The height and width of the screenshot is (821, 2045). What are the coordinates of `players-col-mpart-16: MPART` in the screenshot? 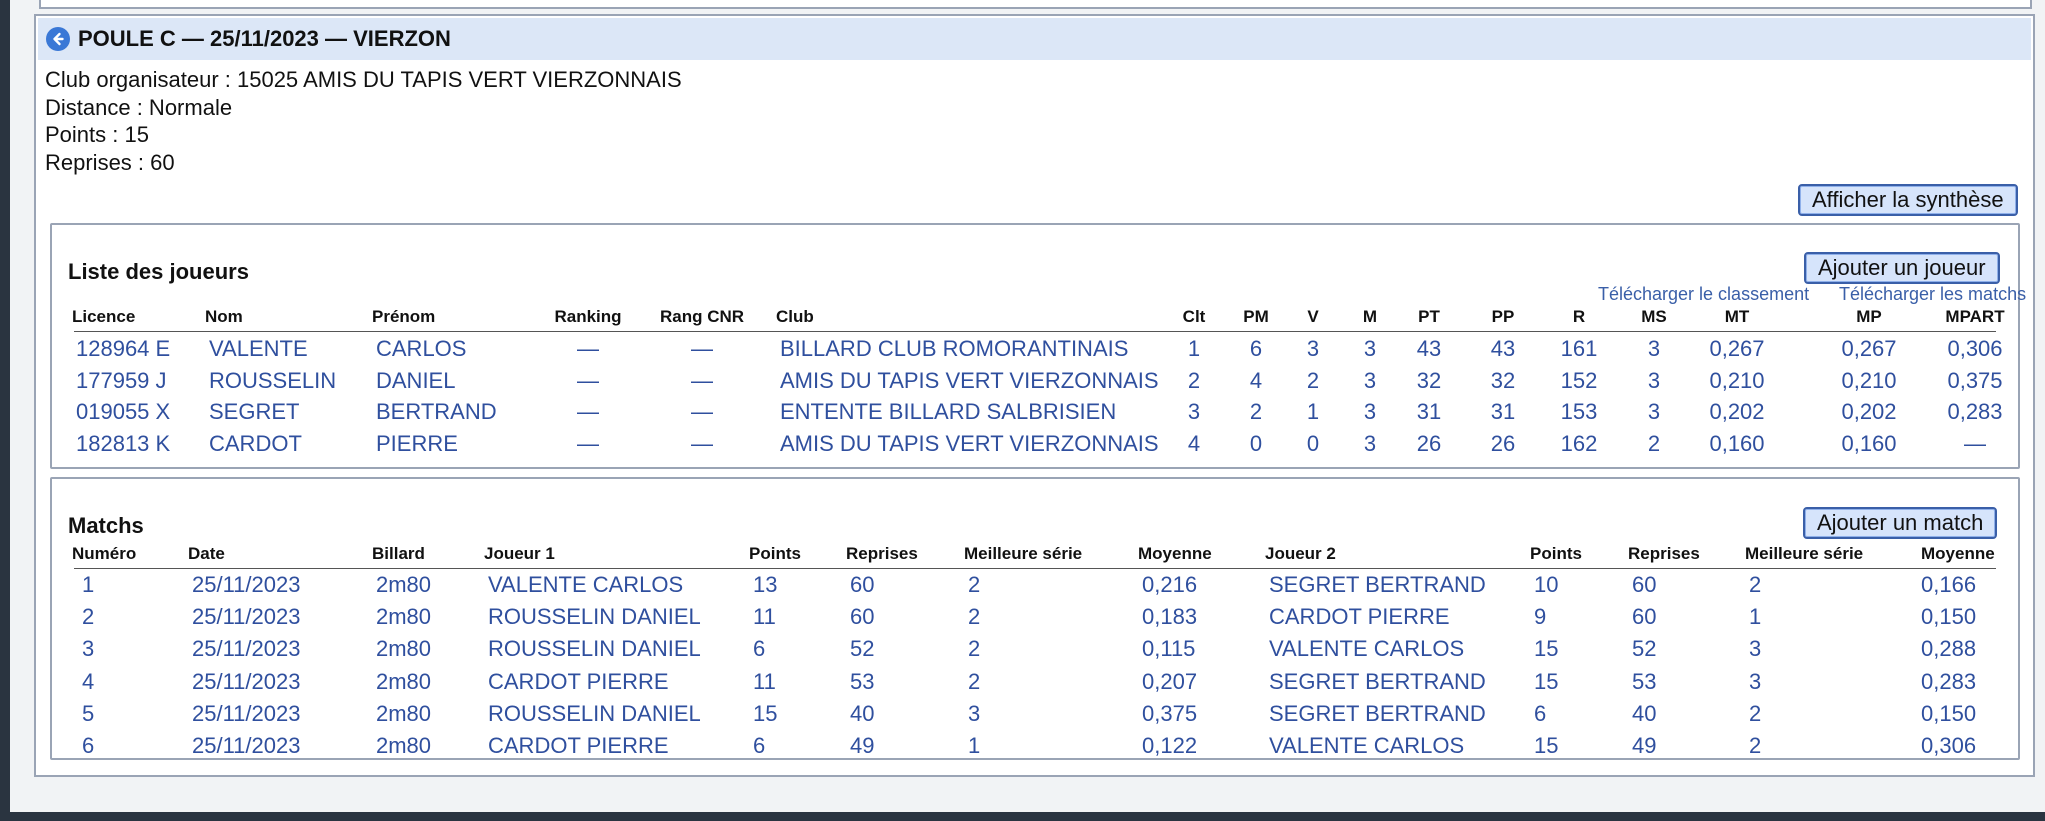 It's located at (1975, 316).